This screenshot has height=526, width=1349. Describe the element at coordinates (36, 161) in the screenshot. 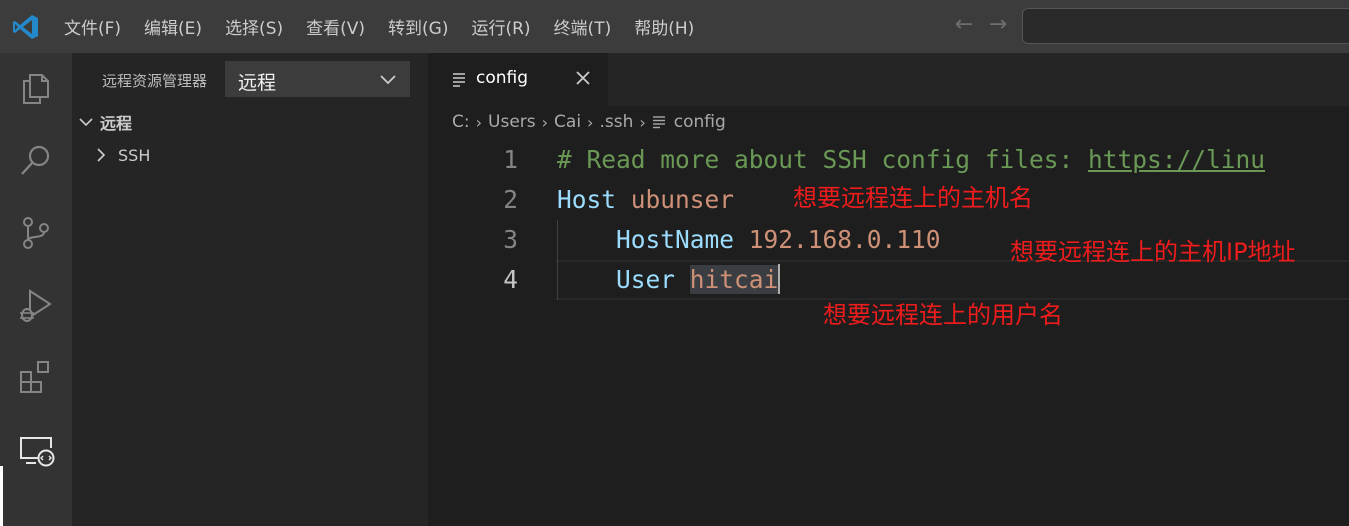

I see `search-icon` at that location.